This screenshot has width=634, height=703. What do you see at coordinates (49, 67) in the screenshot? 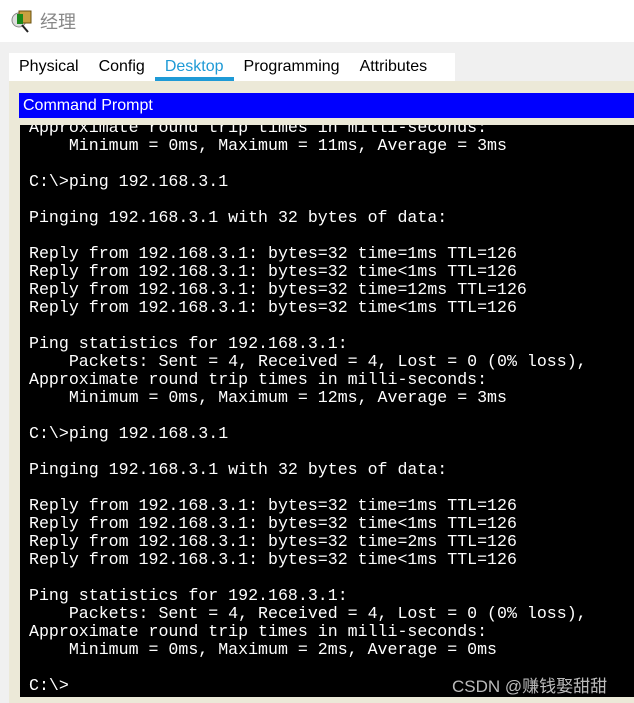
I see `tab-physical: Physical` at bounding box center [49, 67].